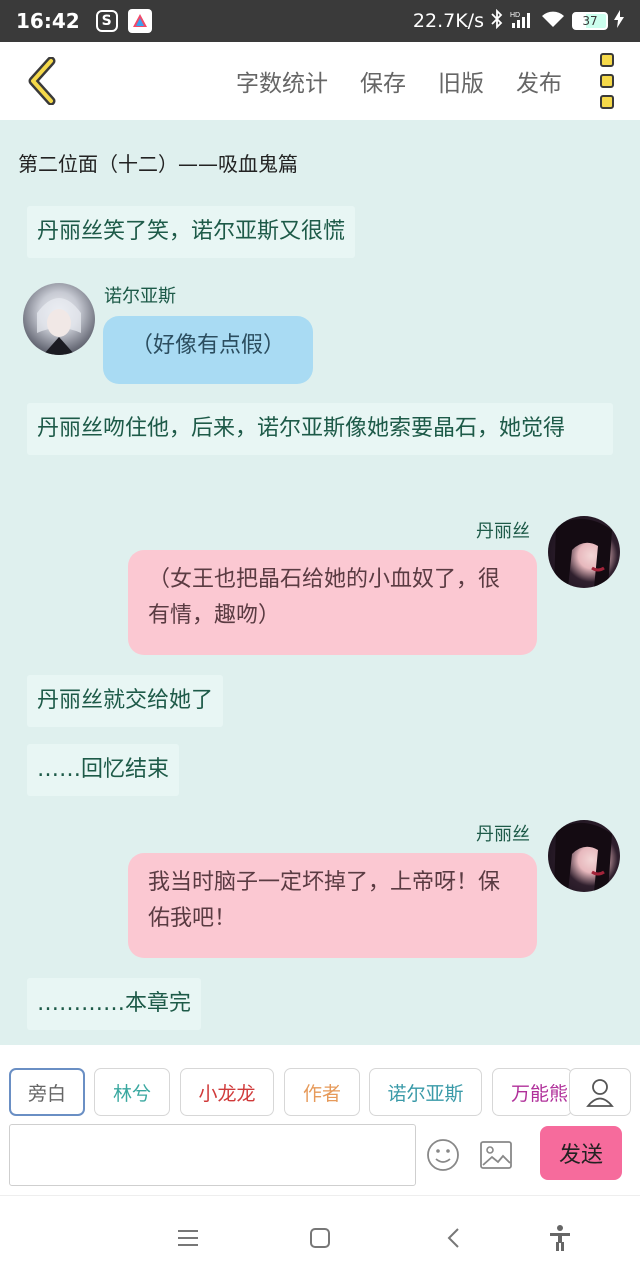 The height and width of the screenshot is (1280, 640). I want to click on accessibility-icon, so click(560, 1238).